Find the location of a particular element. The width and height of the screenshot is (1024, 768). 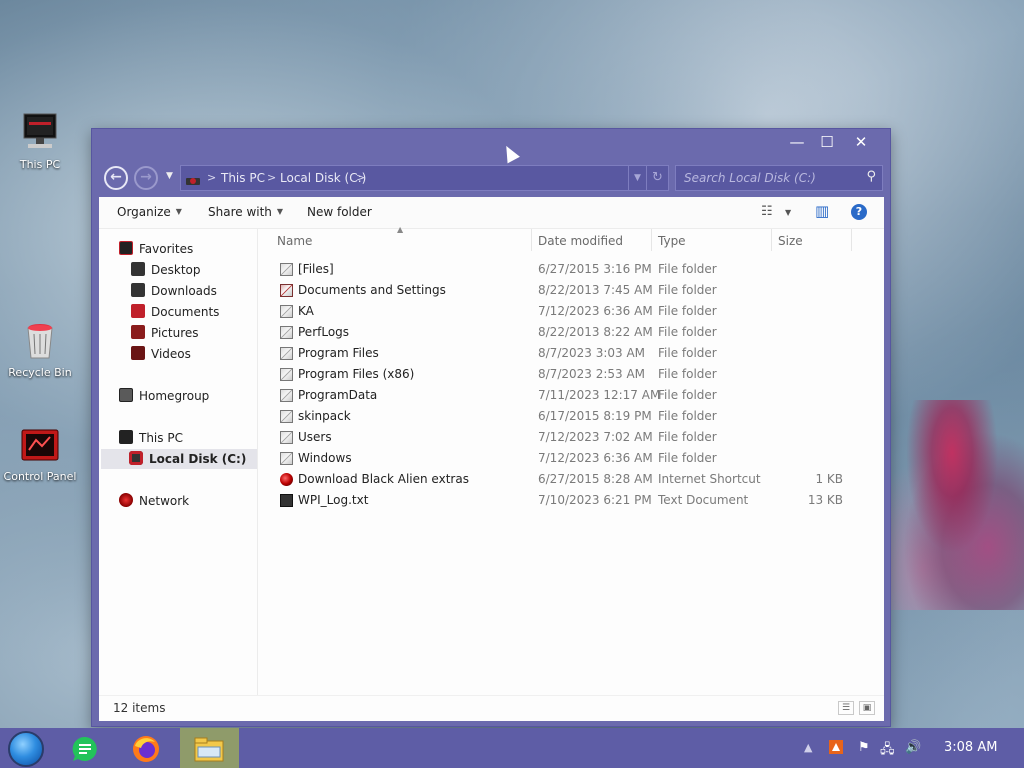

taskbar-notes-app is located at coordinates (86, 748).